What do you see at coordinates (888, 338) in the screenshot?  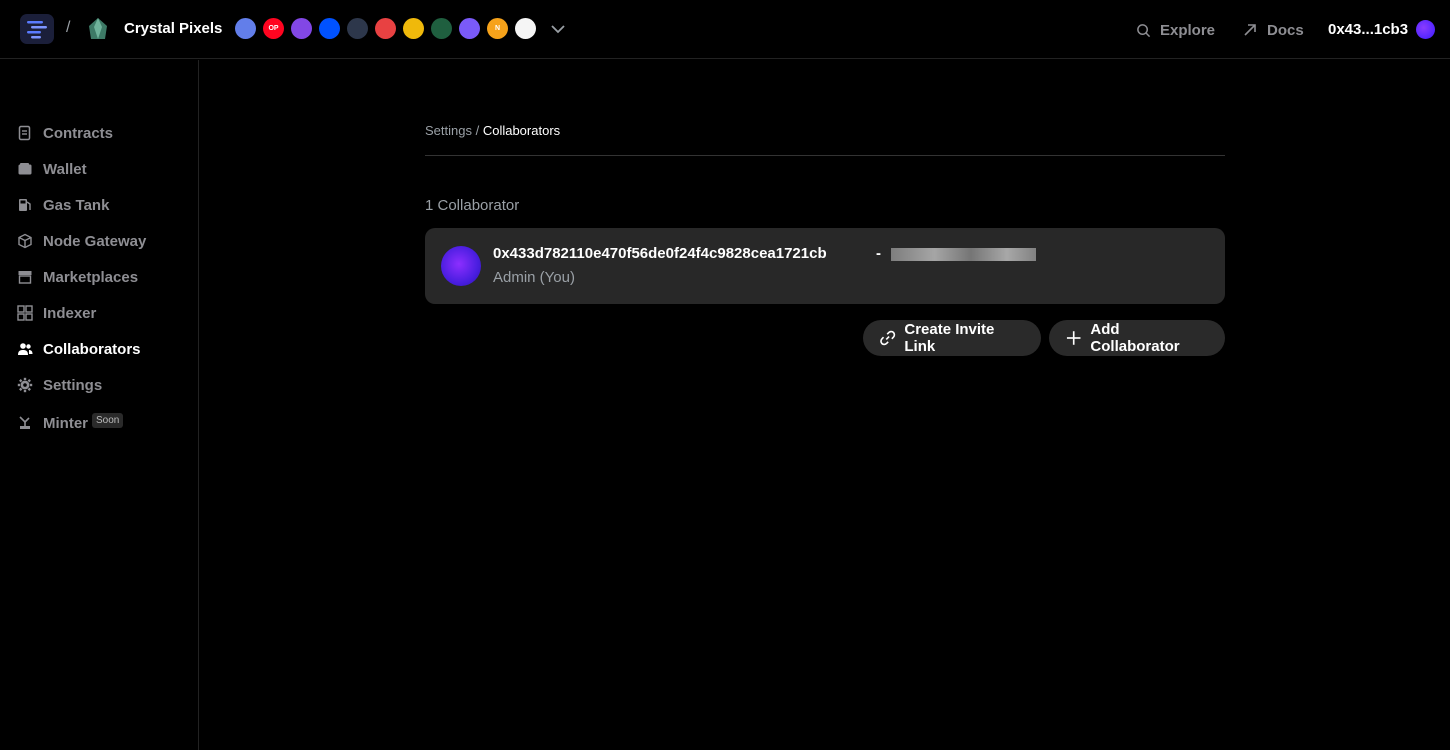 I see `link-icon` at bounding box center [888, 338].